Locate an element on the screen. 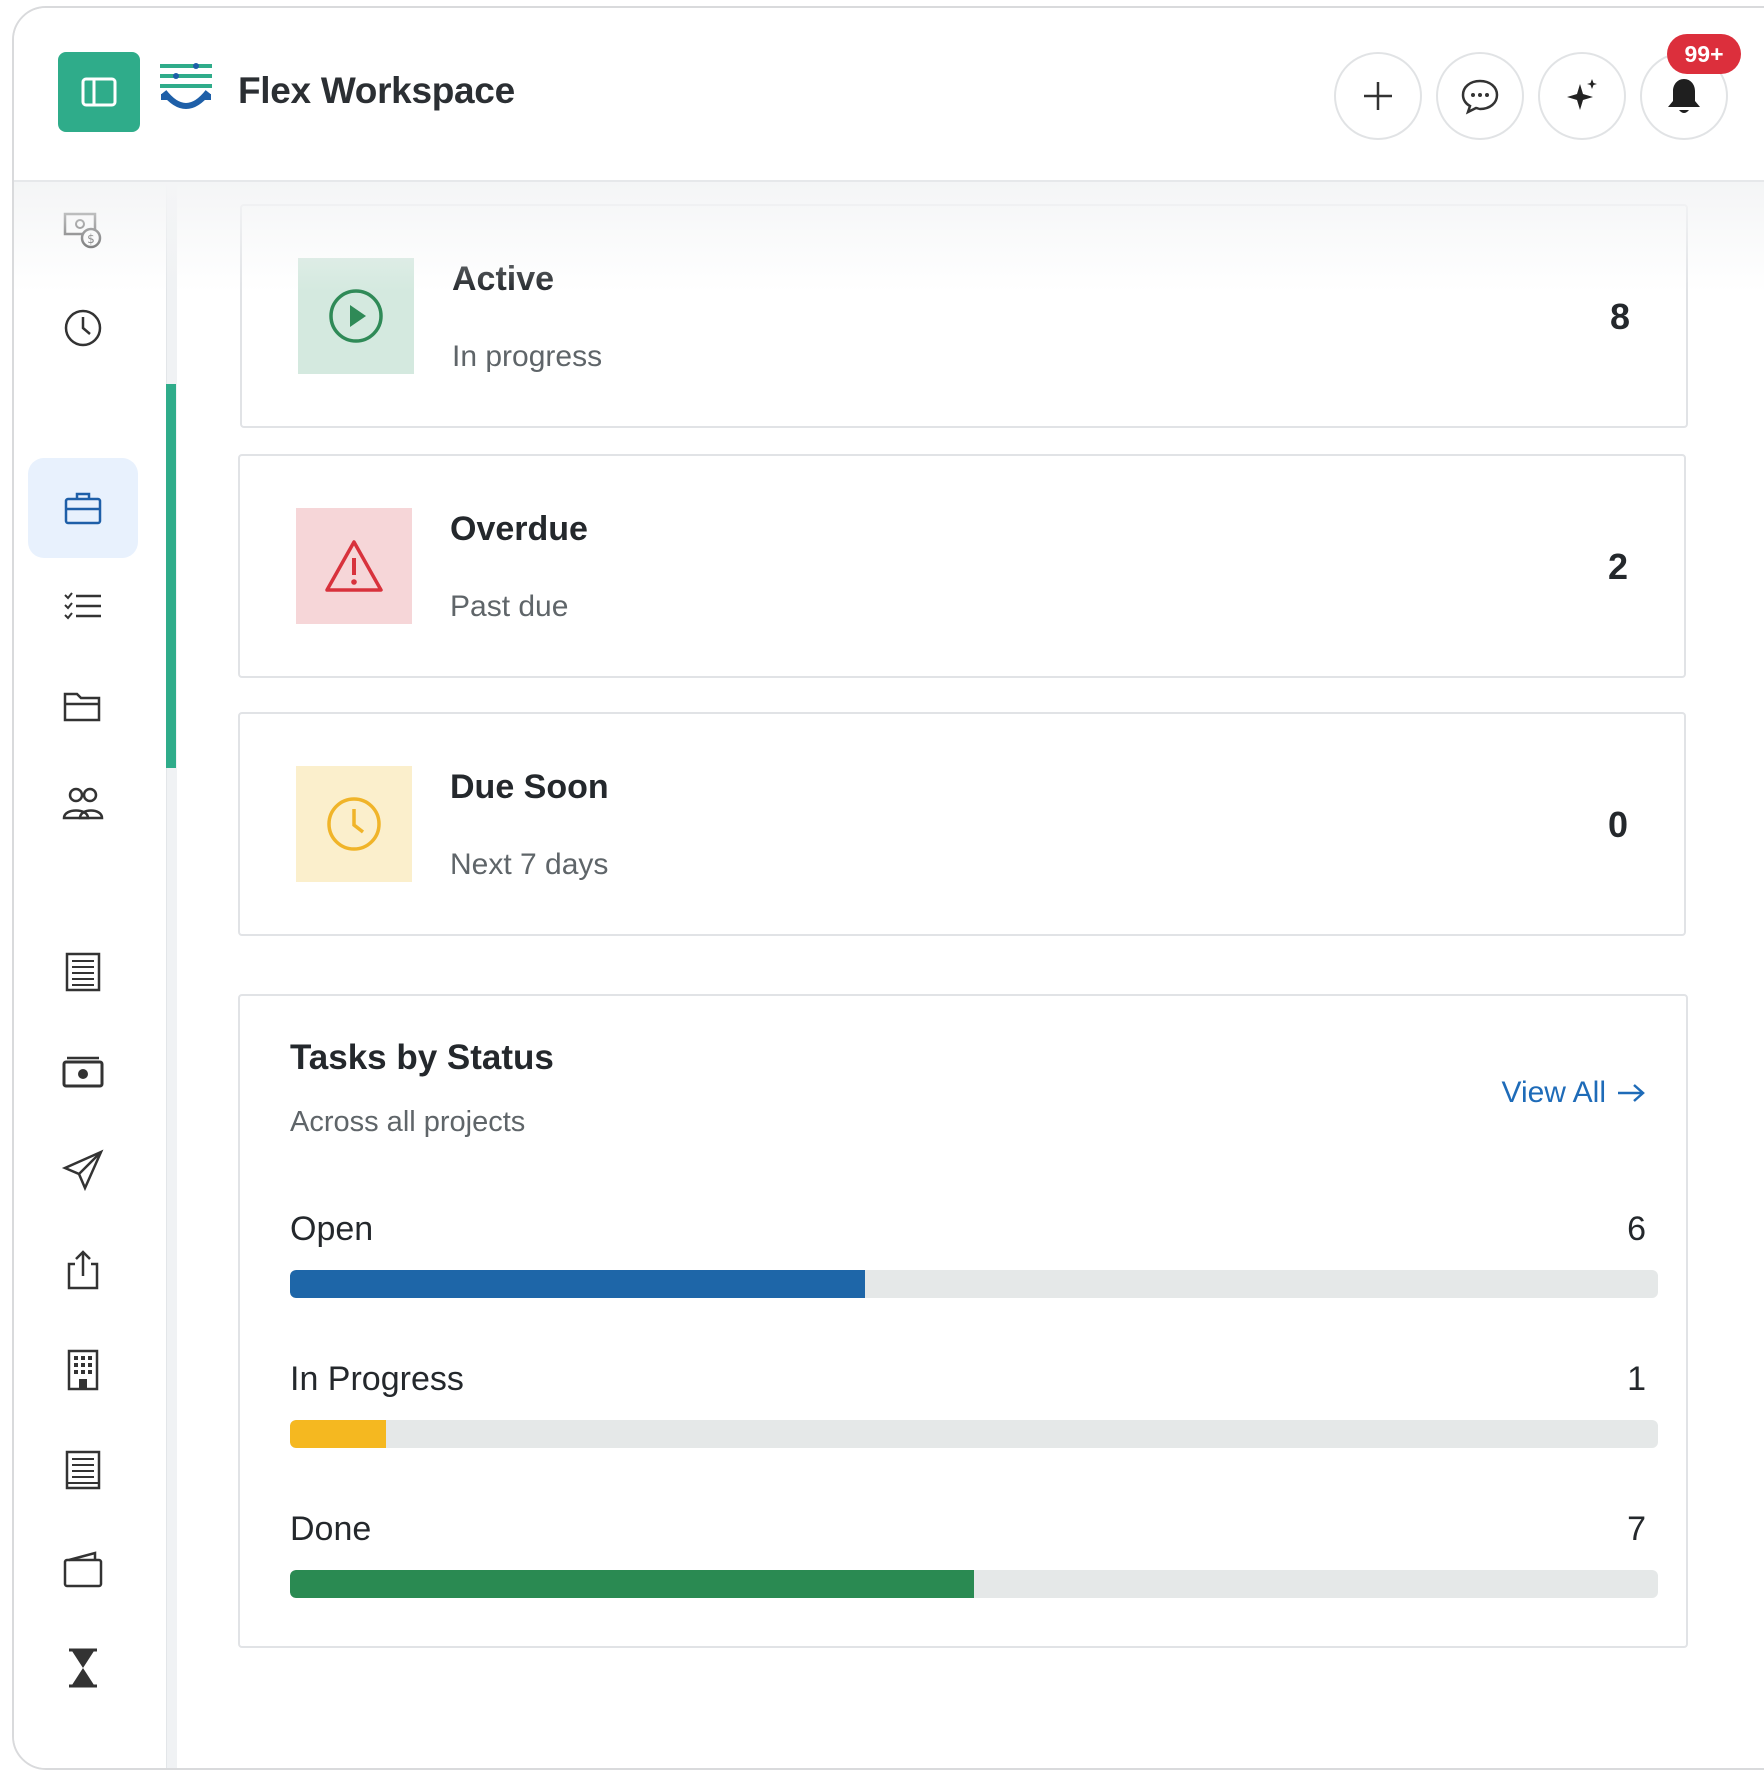 This screenshot has height=1770, width=1764. progress-bar-done is located at coordinates (974, 1584).